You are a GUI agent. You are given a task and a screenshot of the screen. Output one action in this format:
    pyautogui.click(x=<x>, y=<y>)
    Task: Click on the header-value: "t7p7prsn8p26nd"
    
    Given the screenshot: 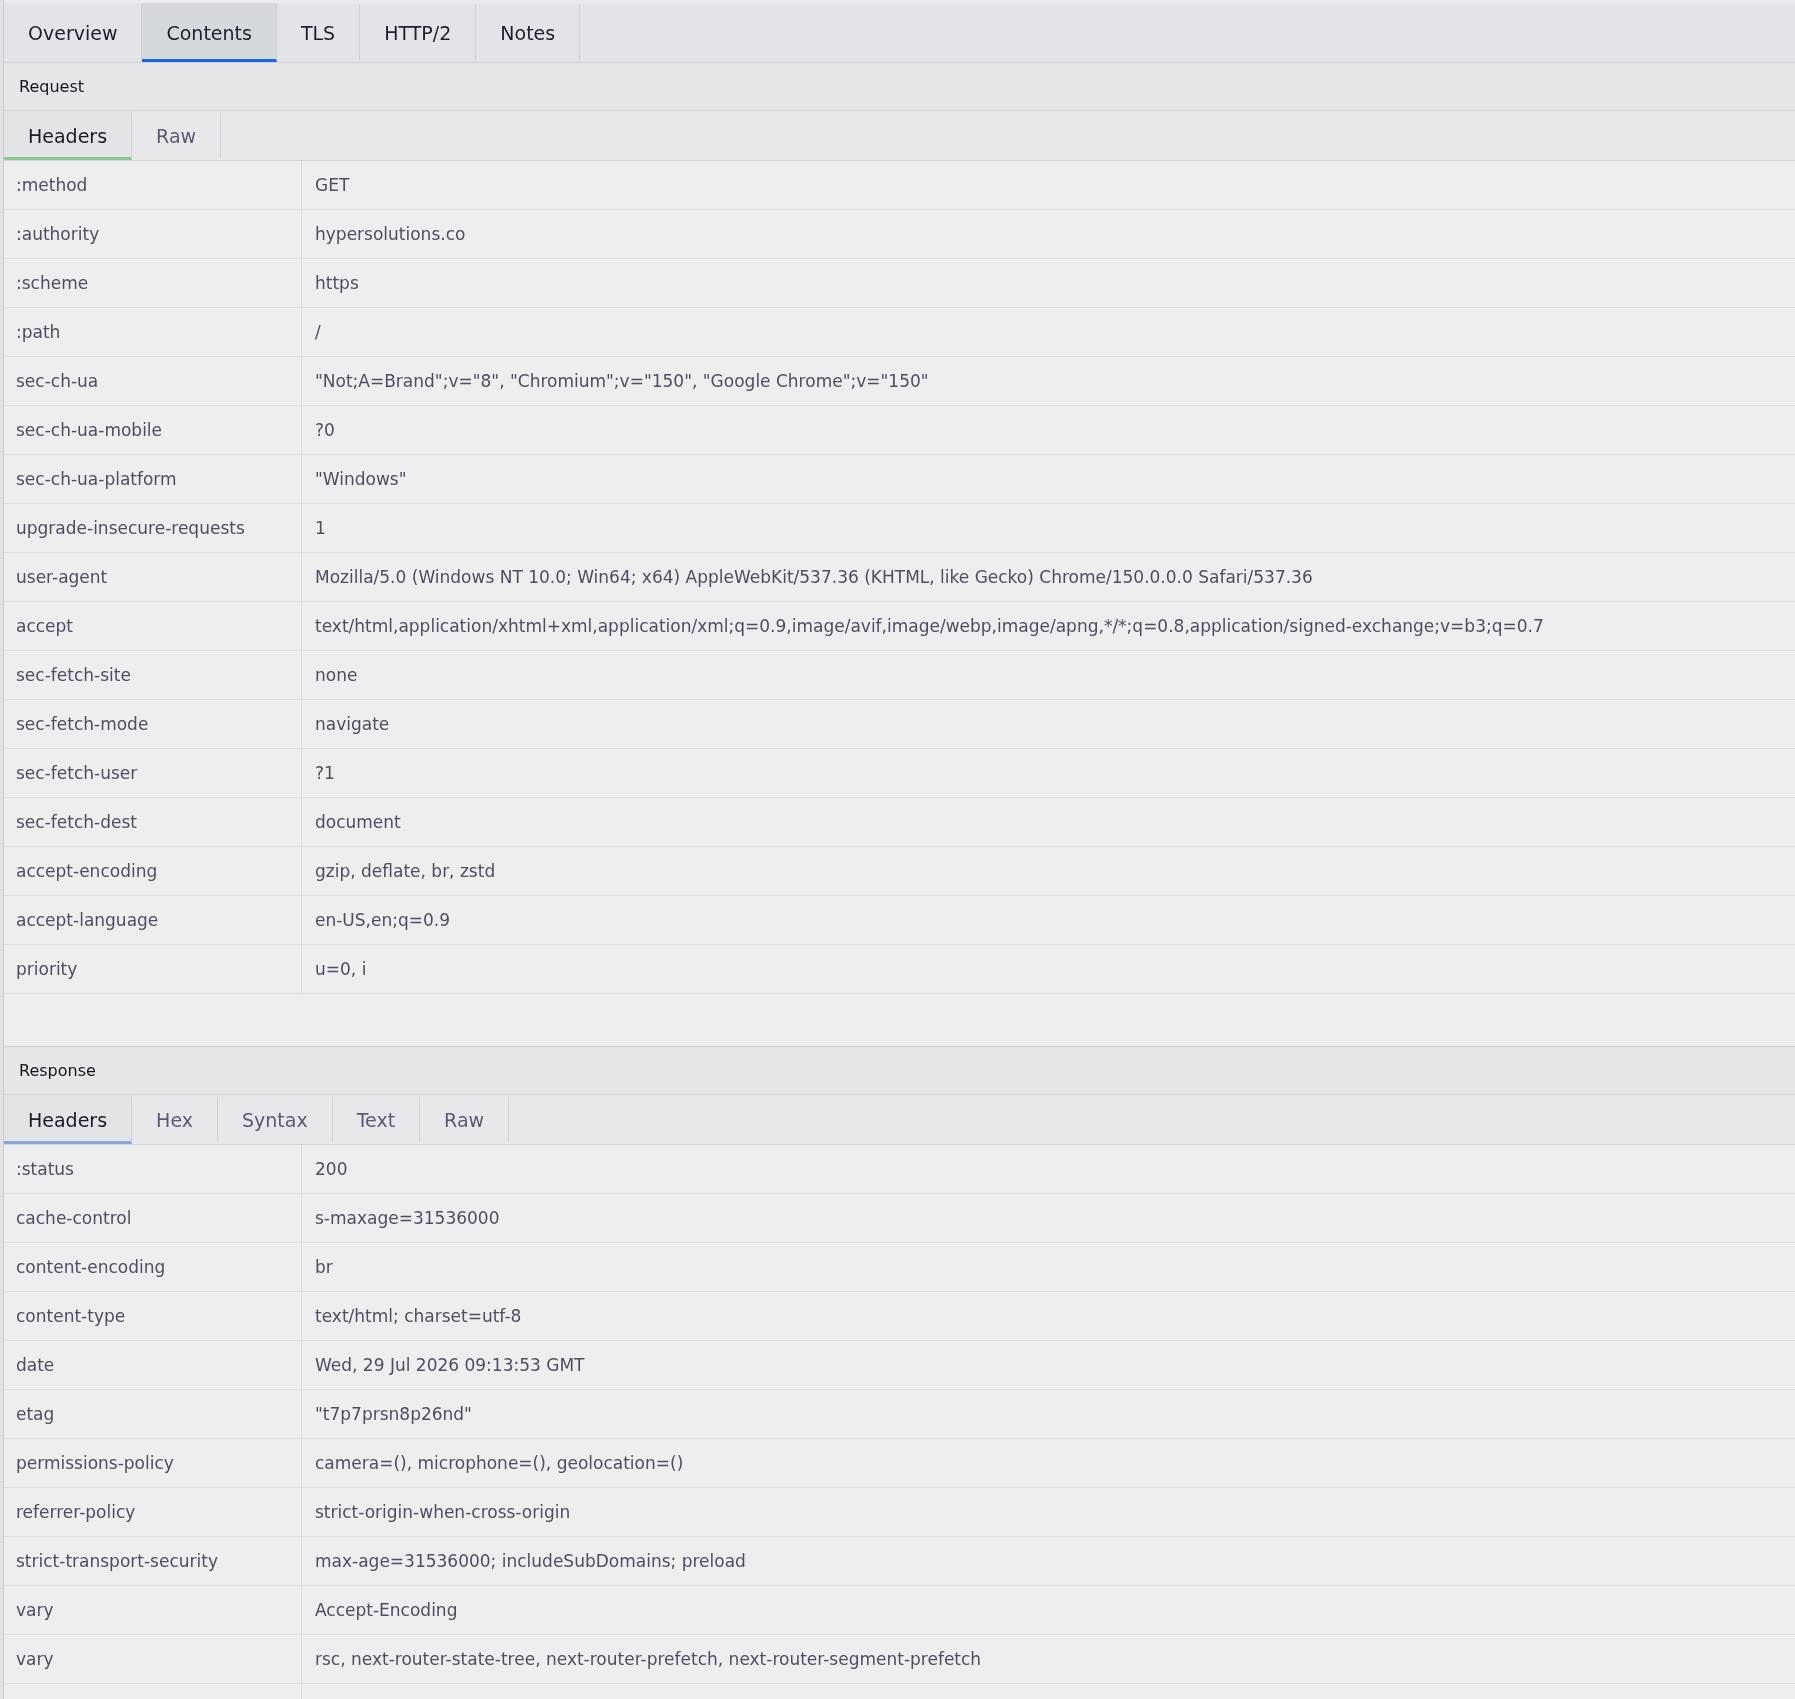 What is the action you would take?
    pyautogui.click(x=393, y=1414)
    